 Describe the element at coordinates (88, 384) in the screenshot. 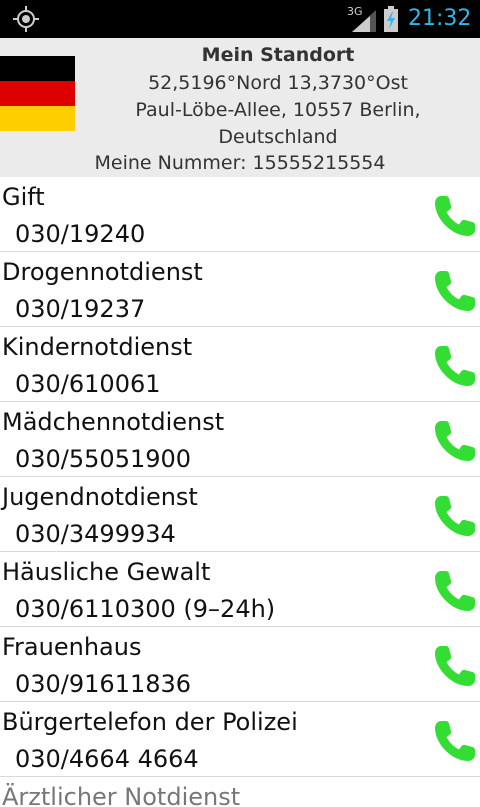

I see `contact-number: 030/610061` at that location.